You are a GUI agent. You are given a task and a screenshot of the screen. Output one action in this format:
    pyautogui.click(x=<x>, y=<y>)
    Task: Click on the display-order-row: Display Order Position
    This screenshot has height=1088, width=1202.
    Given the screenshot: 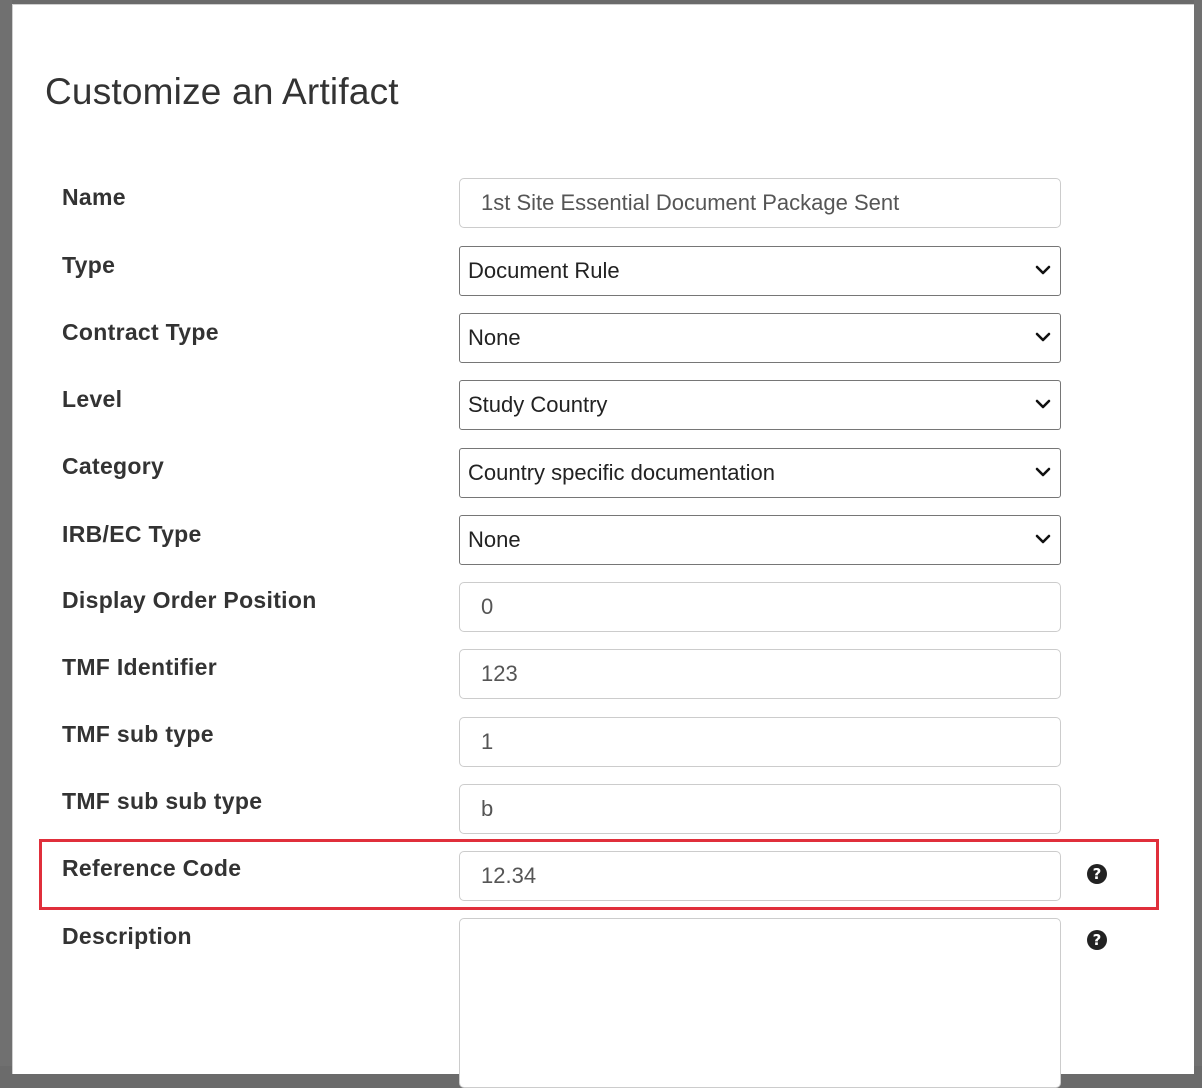 What is the action you would take?
    pyautogui.click(x=603, y=608)
    